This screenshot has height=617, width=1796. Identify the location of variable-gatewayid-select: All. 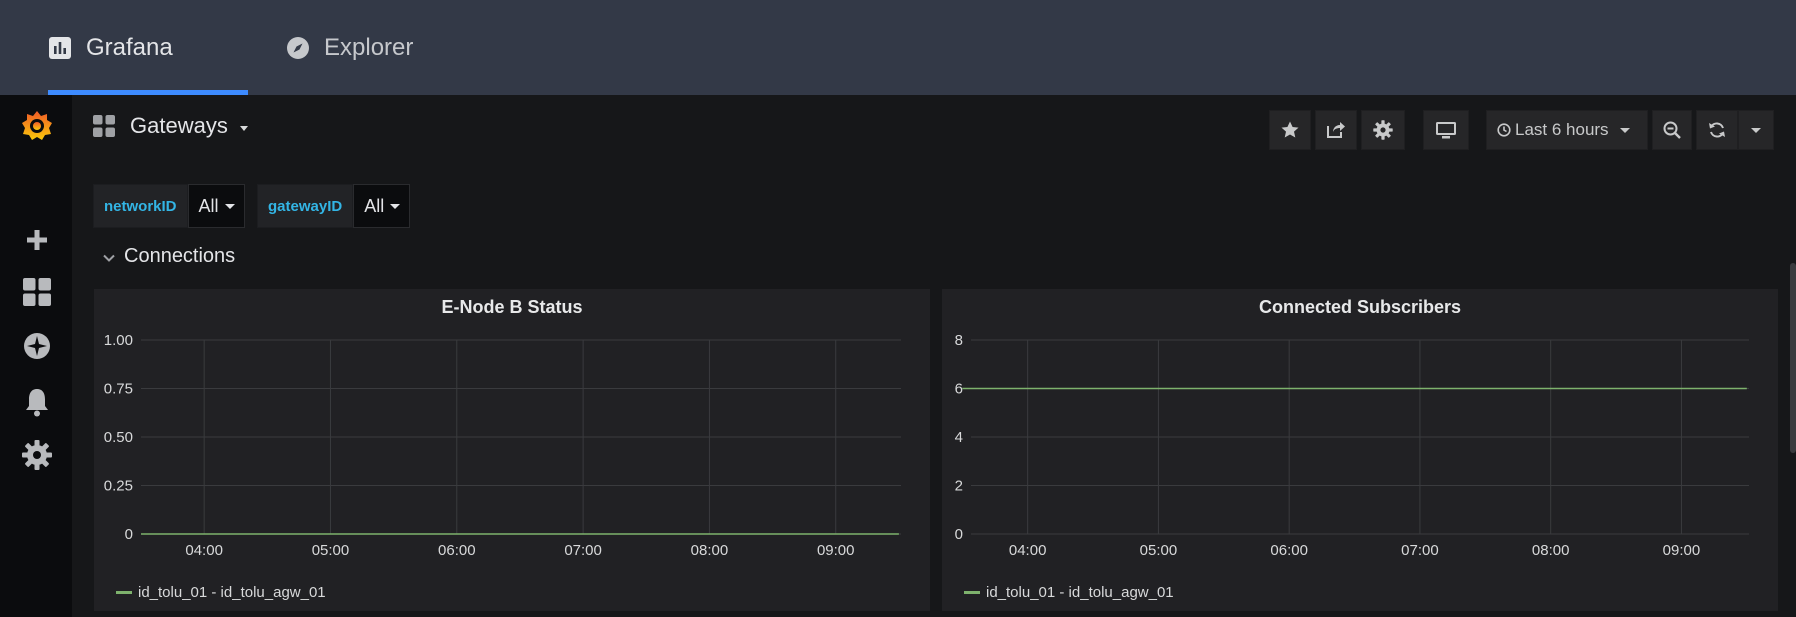
(382, 206).